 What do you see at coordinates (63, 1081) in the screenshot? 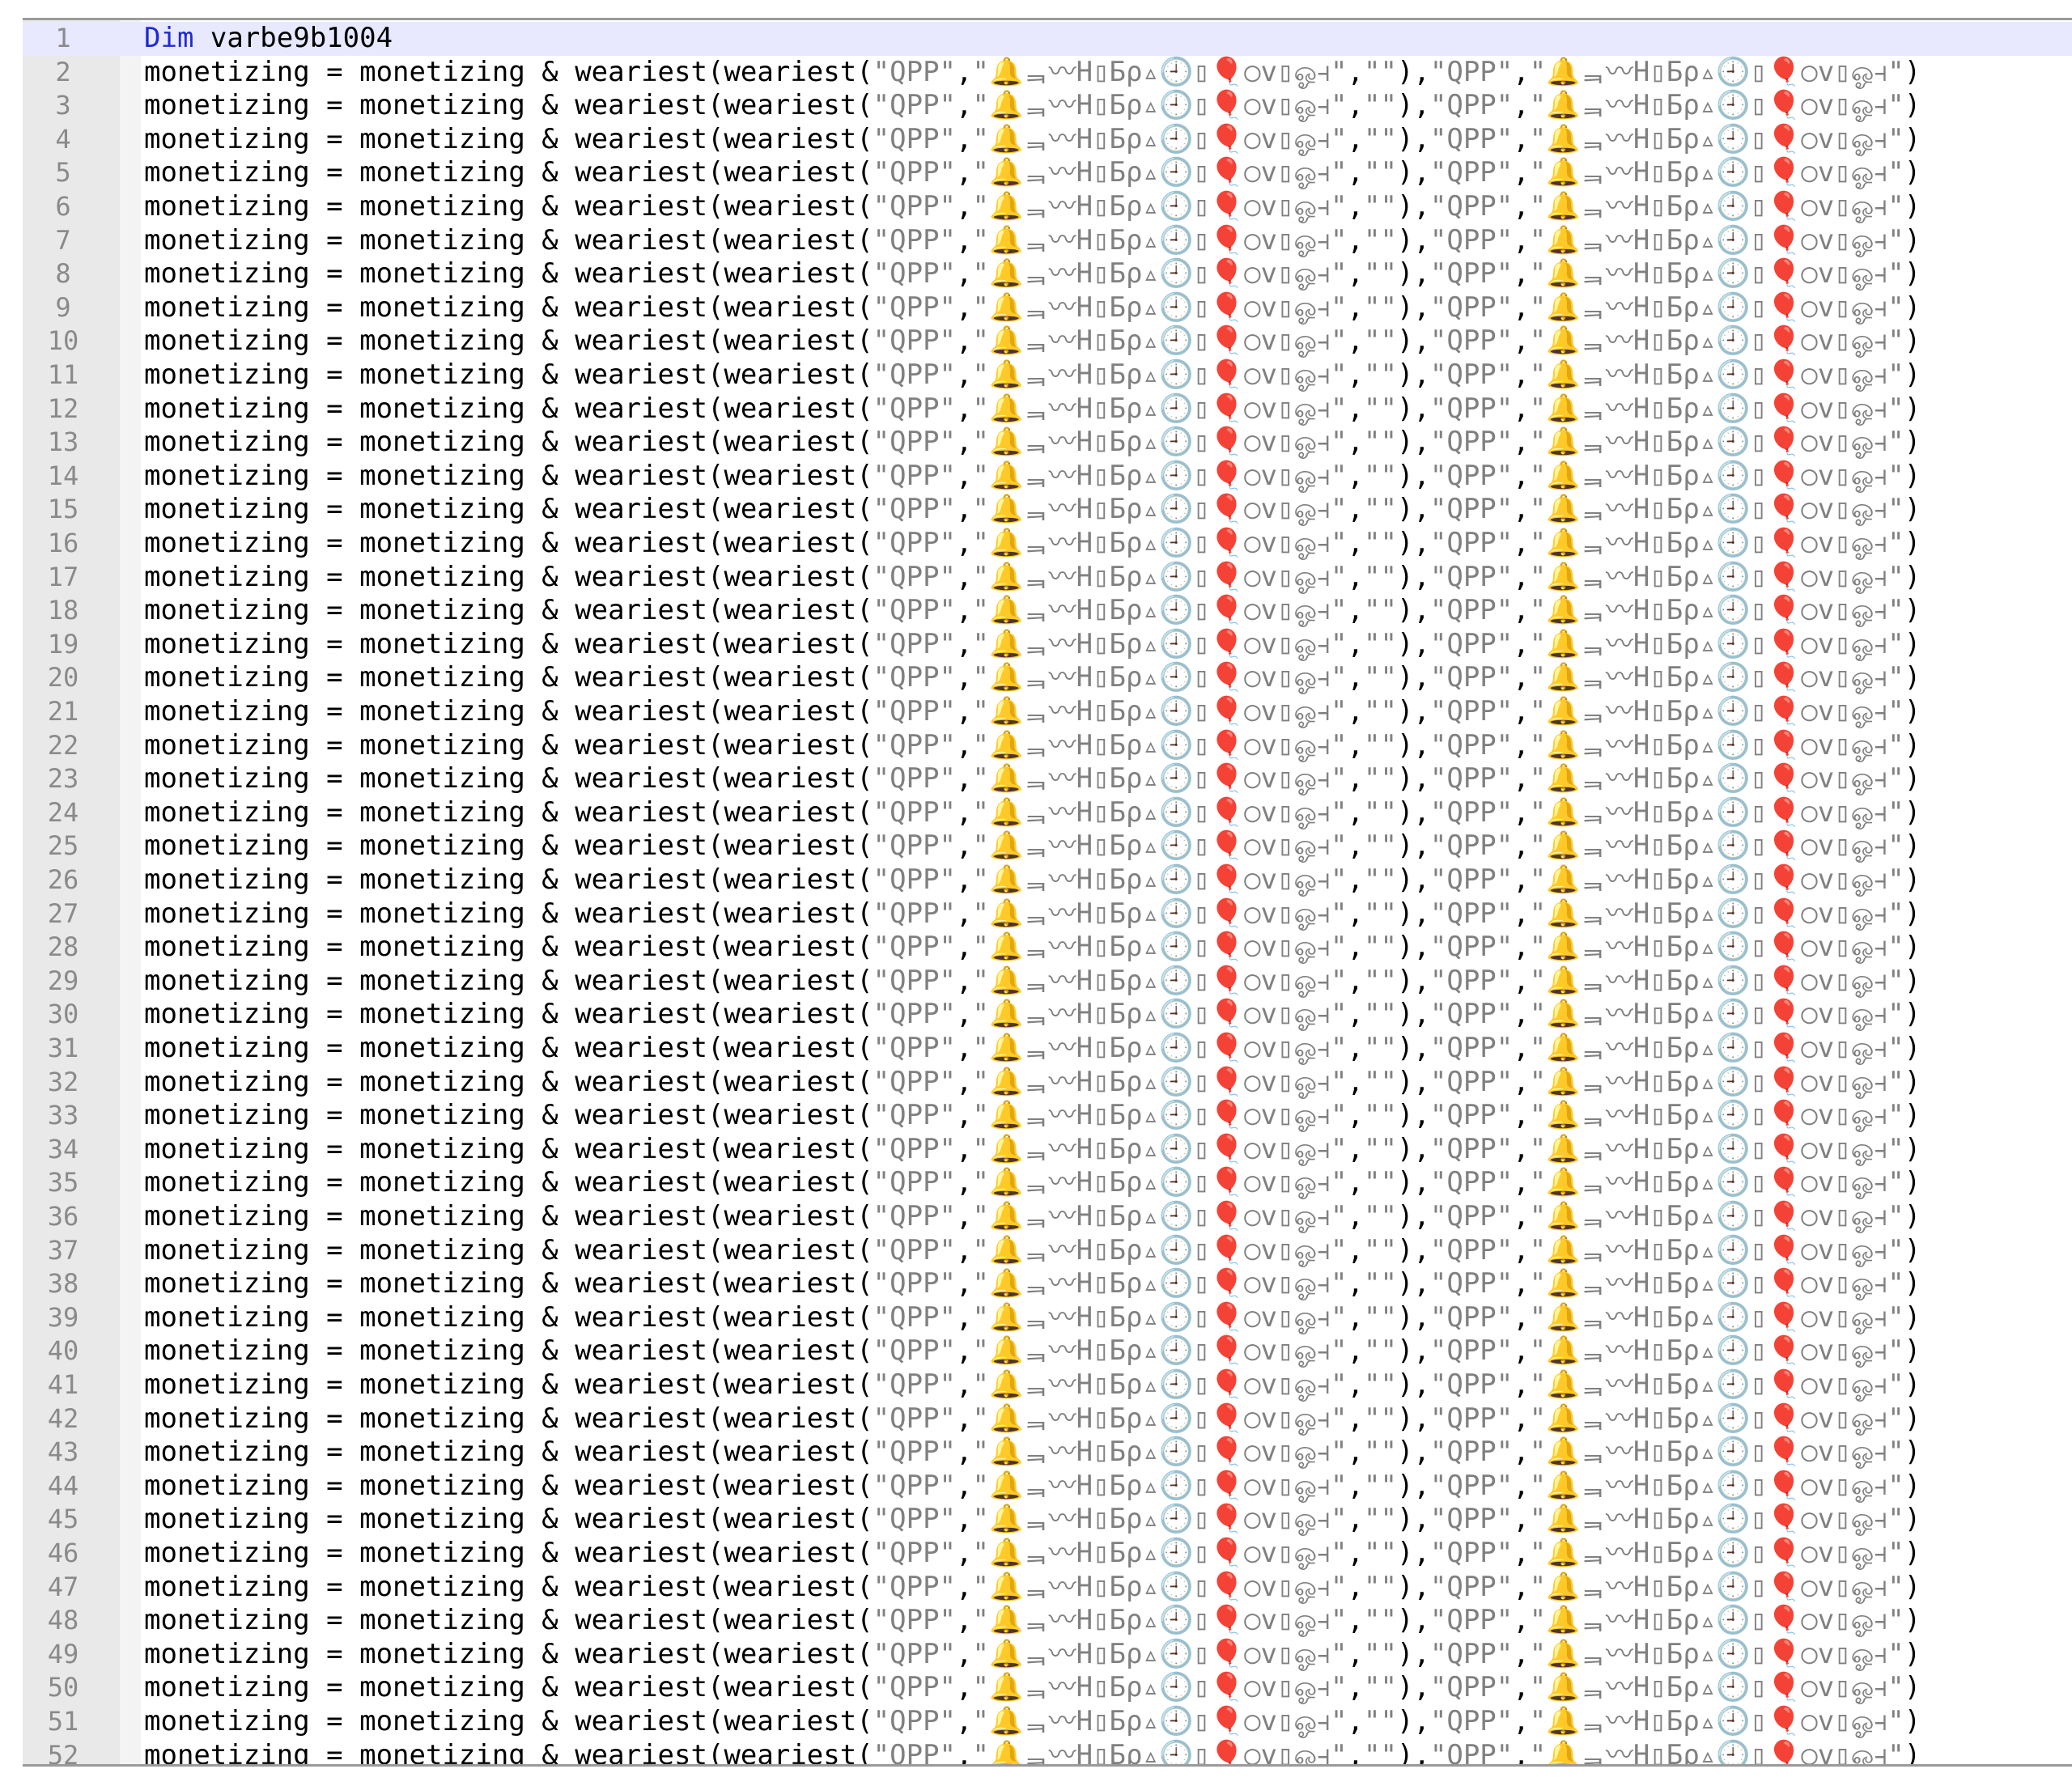
I see `line-number: 32` at bounding box center [63, 1081].